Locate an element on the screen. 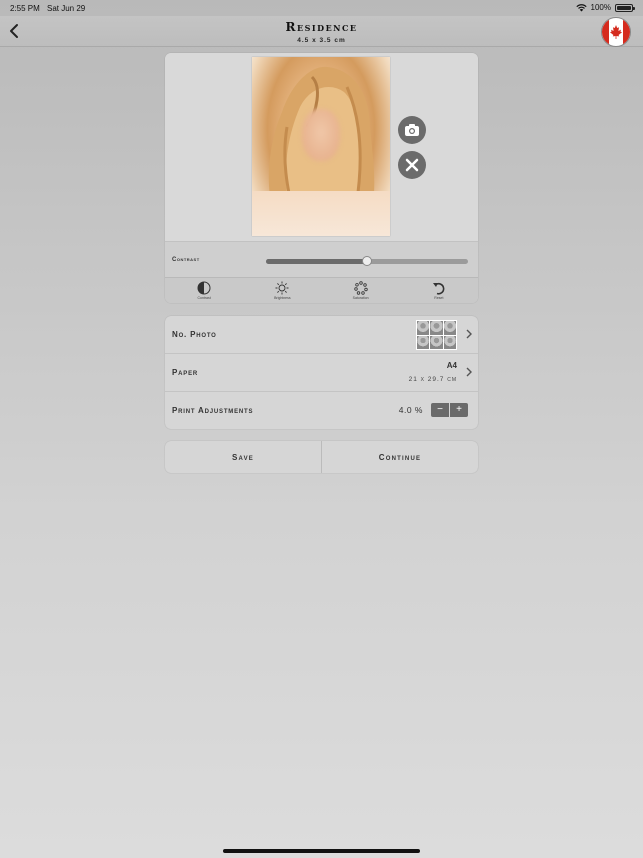  contrast-slider is located at coordinates (367, 261).